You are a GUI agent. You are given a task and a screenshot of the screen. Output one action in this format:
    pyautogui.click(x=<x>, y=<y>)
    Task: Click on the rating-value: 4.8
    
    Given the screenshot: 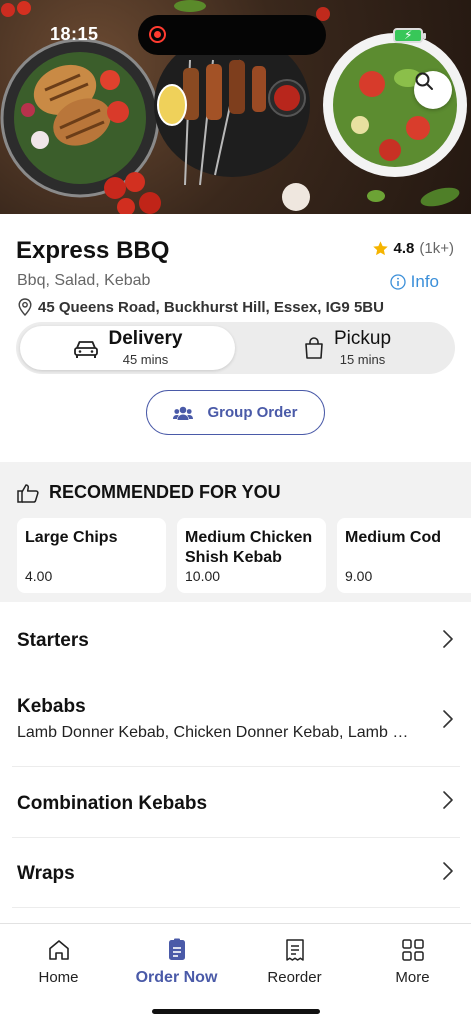 What is the action you would take?
    pyautogui.click(x=404, y=248)
    